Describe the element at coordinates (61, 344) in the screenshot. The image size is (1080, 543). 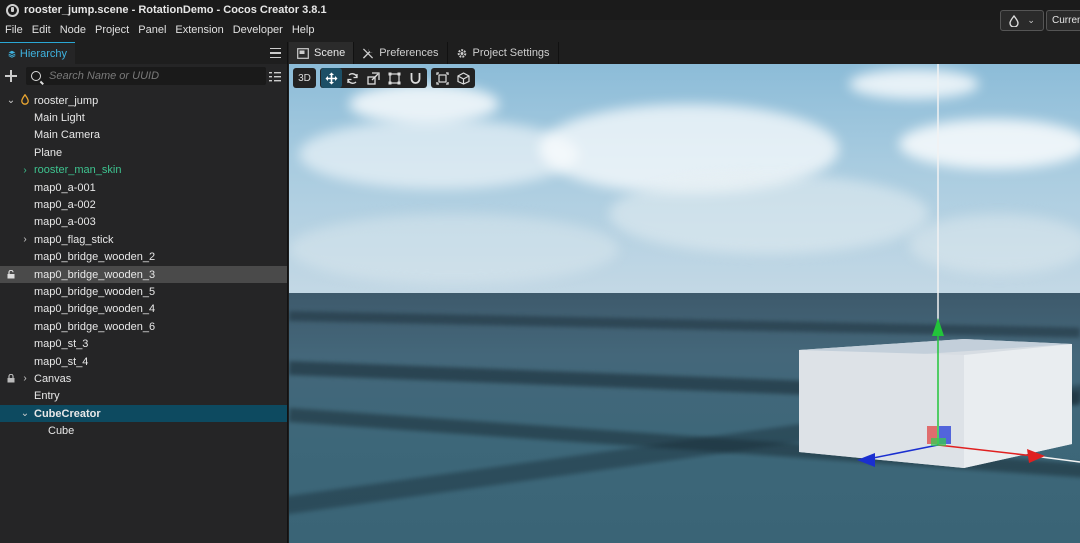
I see `tree-node-label: map0_st_3` at that location.